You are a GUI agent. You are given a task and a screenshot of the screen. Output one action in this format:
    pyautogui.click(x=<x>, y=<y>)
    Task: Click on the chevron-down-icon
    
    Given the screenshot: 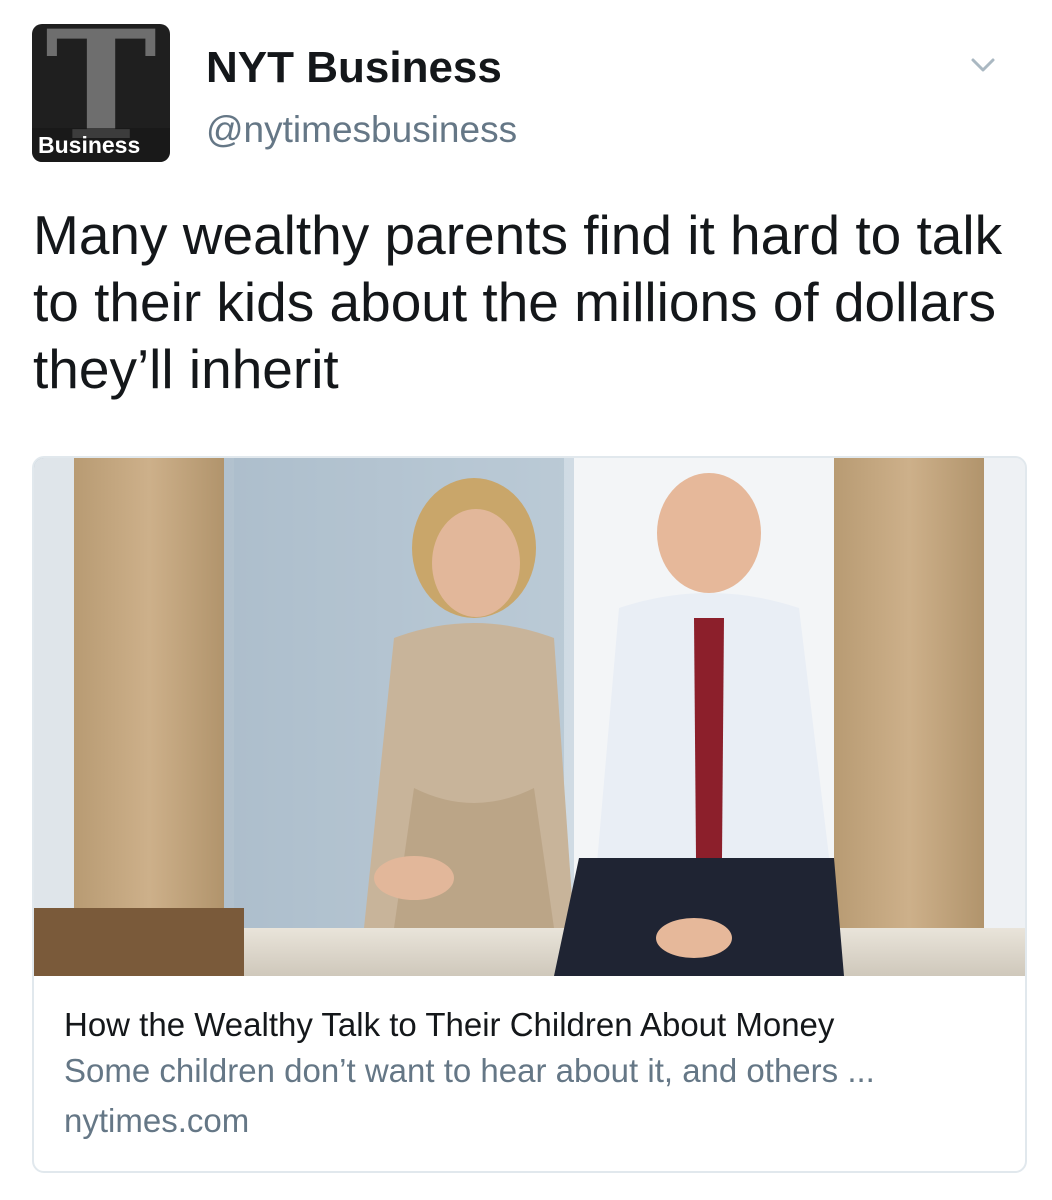 What is the action you would take?
    pyautogui.click(x=983, y=65)
    